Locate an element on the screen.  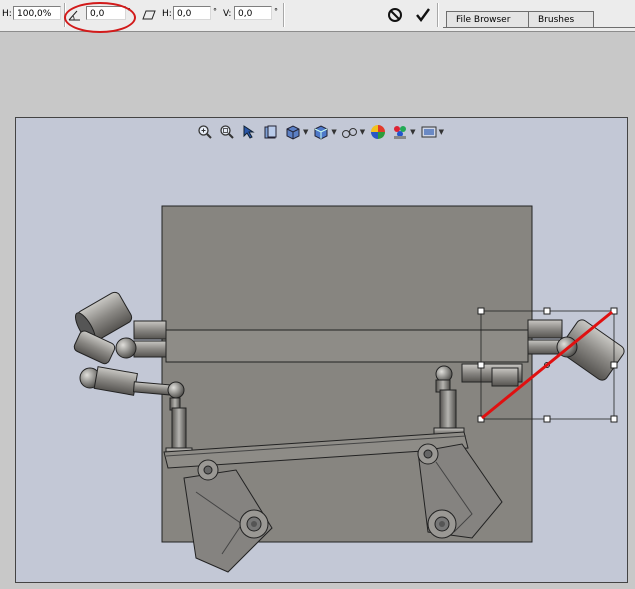
horizontal-skew-label: H: is located at coordinates (167, 14).